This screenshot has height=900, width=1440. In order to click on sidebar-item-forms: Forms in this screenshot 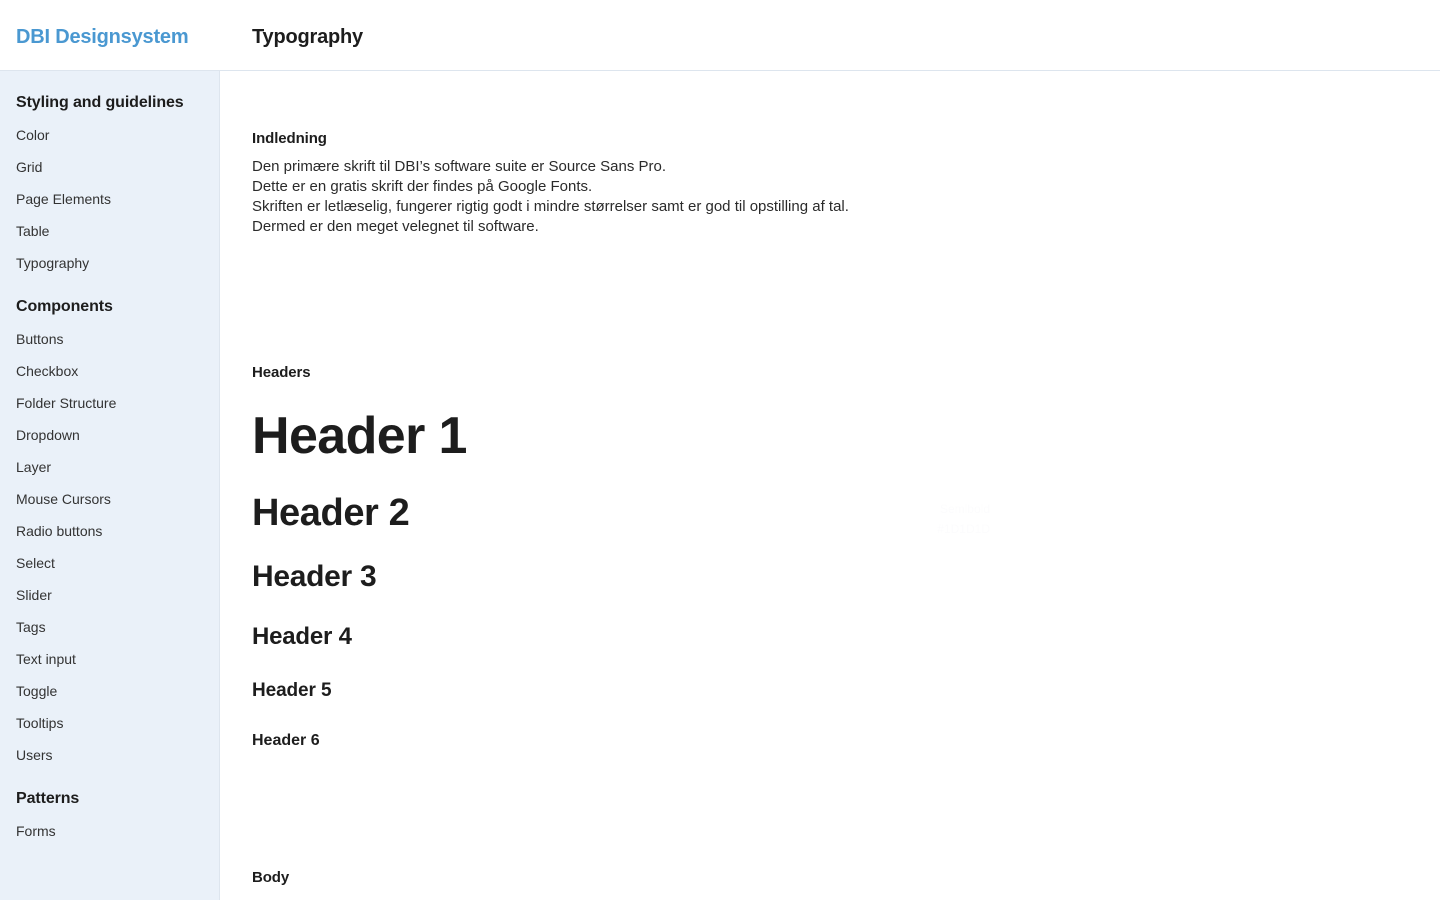, I will do `click(109, 831)`.